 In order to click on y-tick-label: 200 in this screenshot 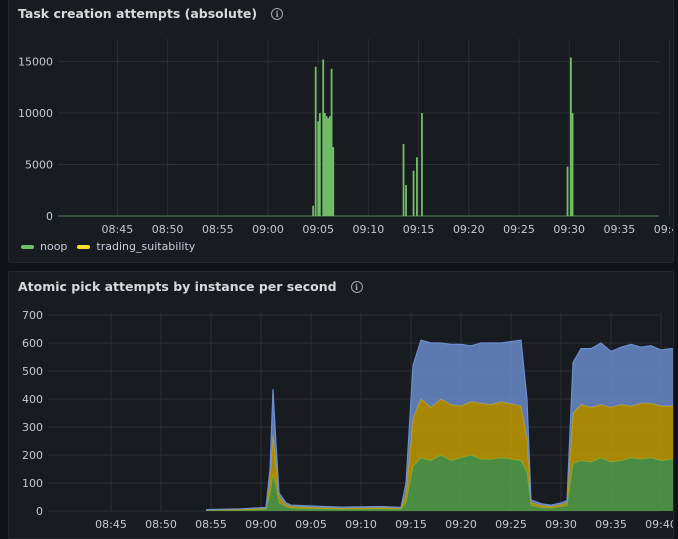, I will do `click(32, 455)`.